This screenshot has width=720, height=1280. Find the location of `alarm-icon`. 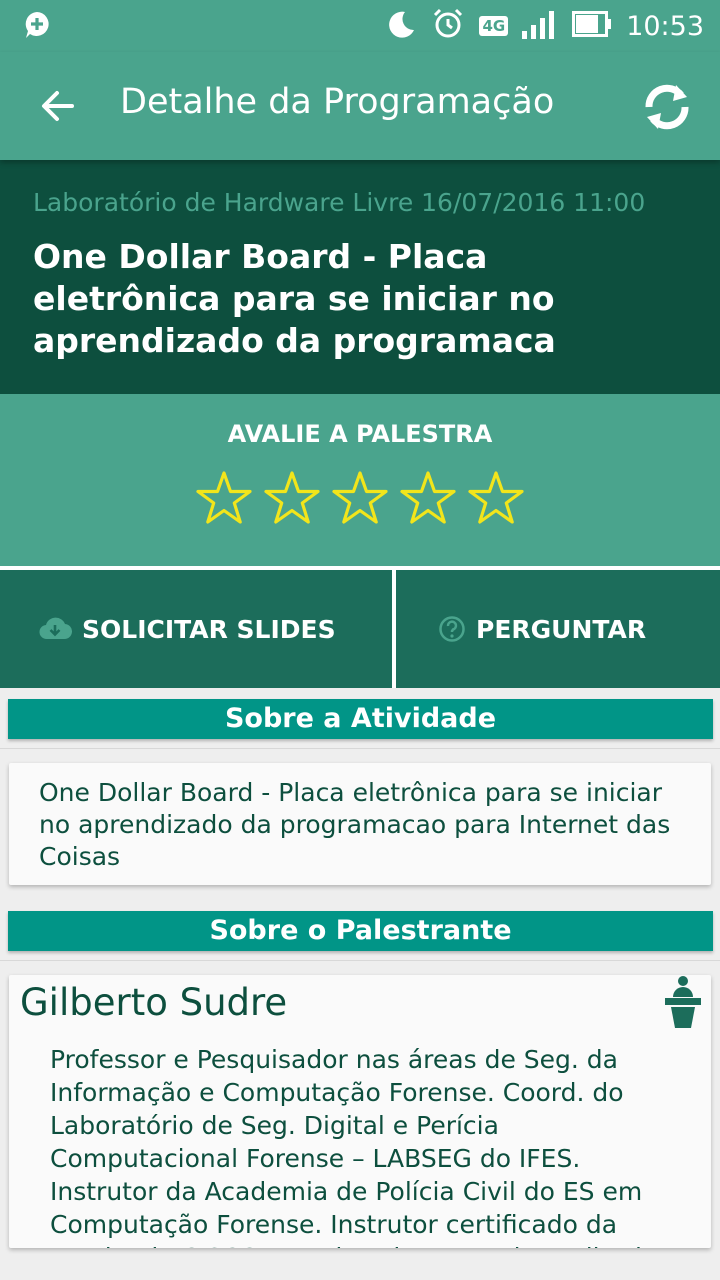

alarm-icon is located at coordinates (448, 26).